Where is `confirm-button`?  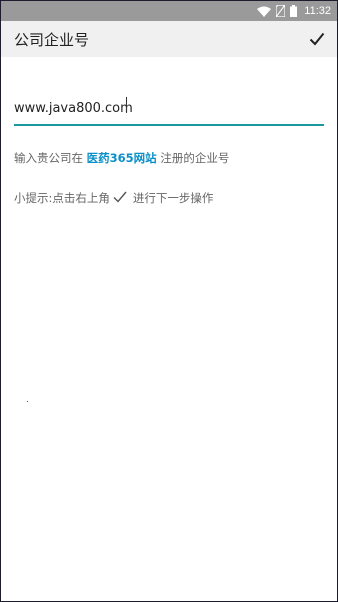 confirm-button is located at coordinates (317, 39).